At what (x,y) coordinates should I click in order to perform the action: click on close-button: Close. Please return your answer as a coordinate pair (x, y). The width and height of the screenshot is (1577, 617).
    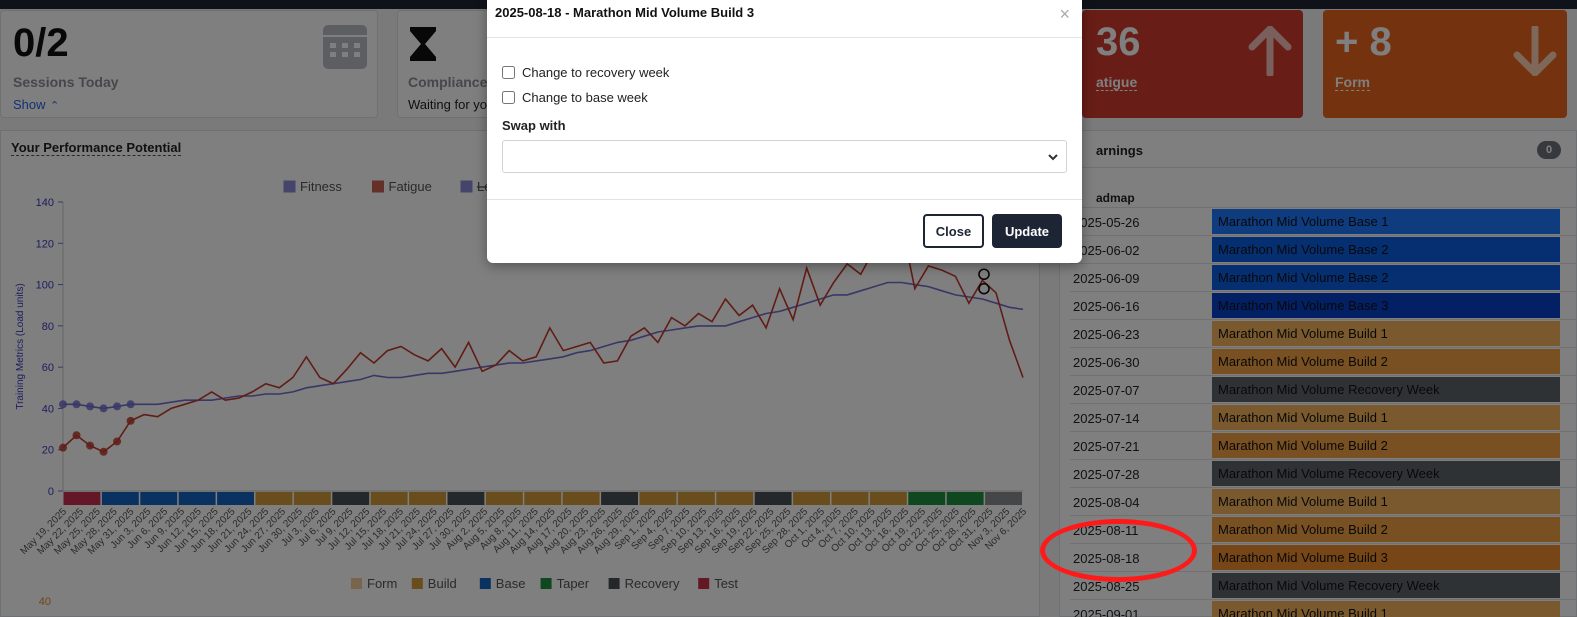
    Looking at the image, I should click on (953, 231).